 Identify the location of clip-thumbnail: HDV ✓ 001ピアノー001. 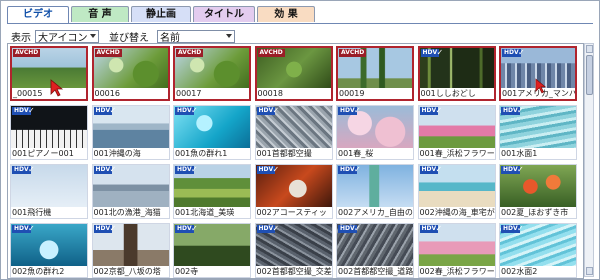
(49, 132).